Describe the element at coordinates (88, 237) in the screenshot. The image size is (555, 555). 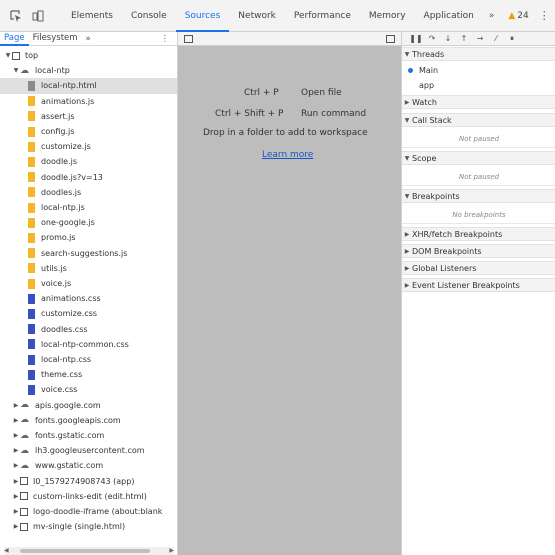
I see `file-item: promo.js` at that location.